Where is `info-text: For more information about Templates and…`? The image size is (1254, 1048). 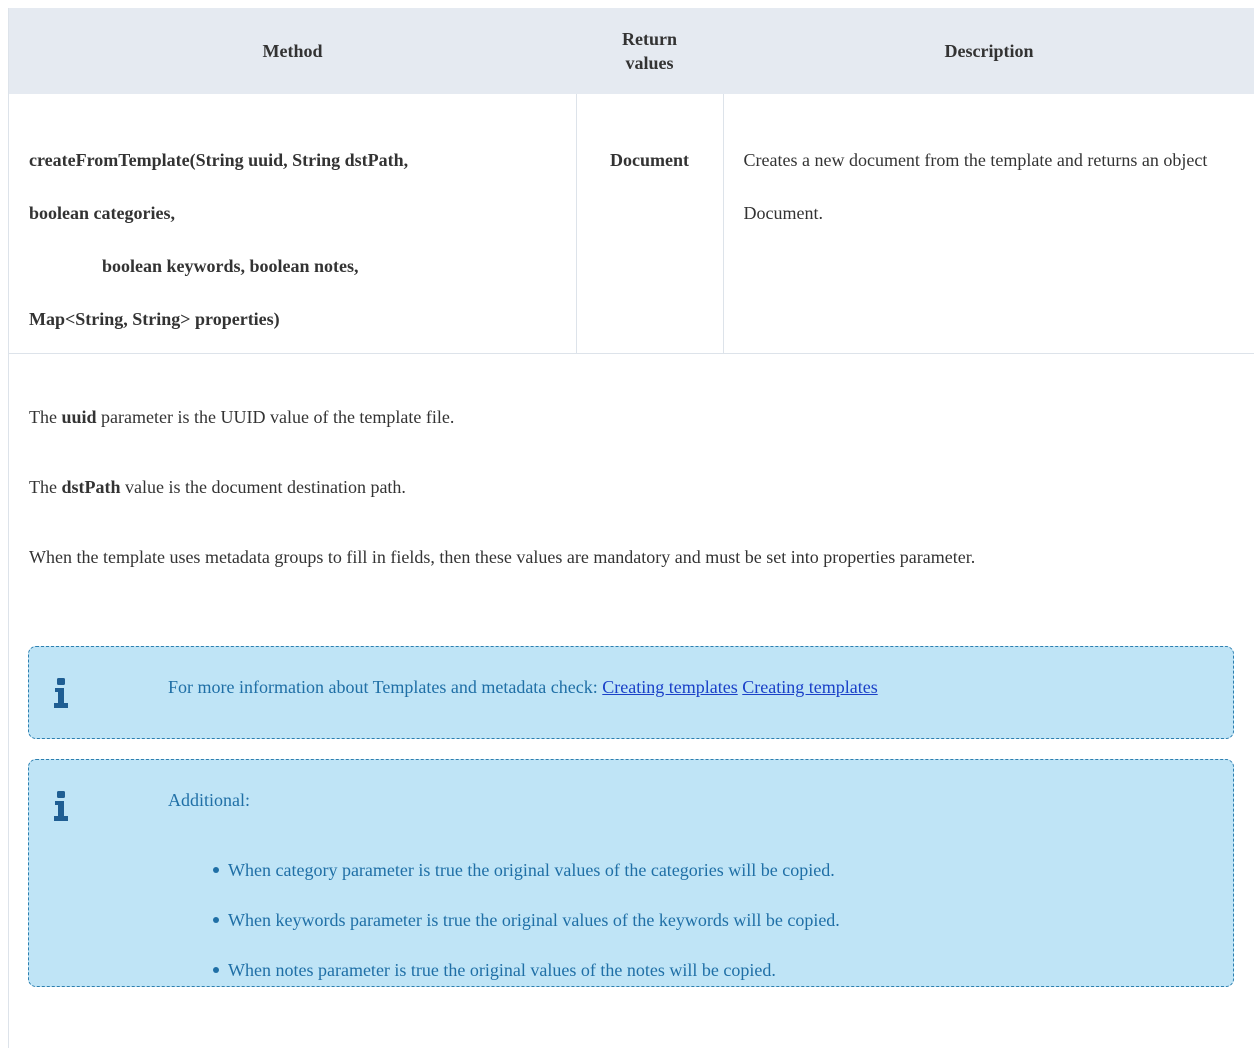
info-text: For more information about Templates and… is located at coordinates (383, 687).